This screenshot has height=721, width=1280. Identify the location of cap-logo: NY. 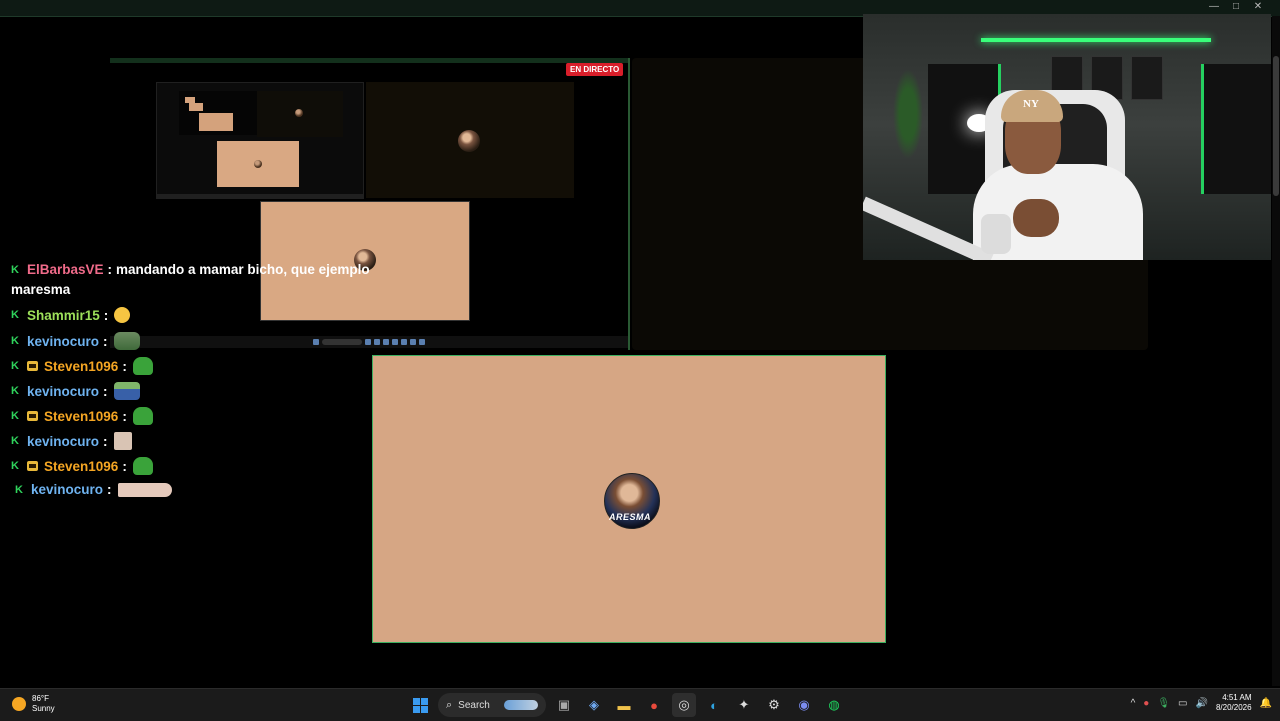
(1031, 104).